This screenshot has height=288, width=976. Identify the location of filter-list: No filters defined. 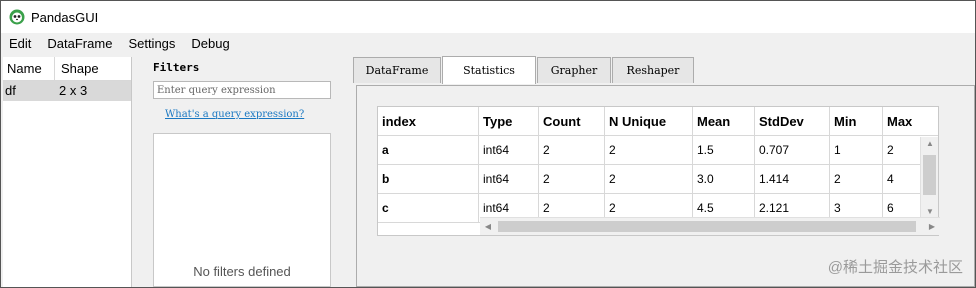
(242, 210).